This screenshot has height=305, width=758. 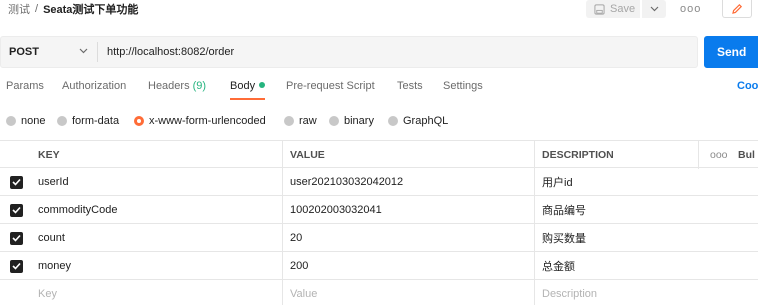 What do you see at coordinates (557, 182) in the screenshot?
I see `param-description: 用户id` at bounding box center [557, 182].